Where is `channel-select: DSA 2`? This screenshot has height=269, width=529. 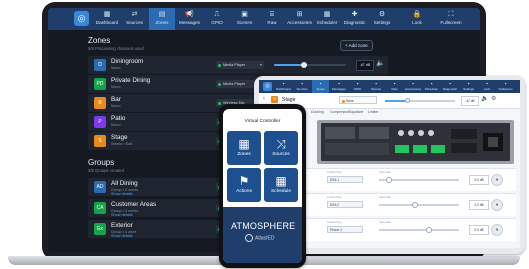
channel-select: DSA 2 is located at coordinates (345, 204).